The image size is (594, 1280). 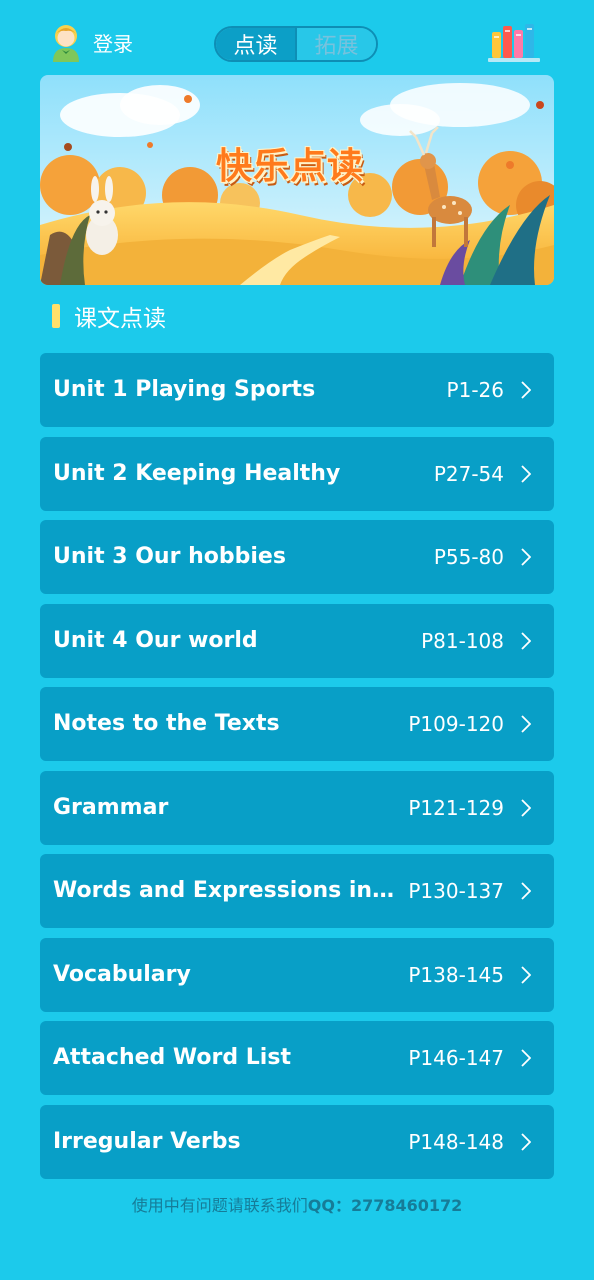 I want to click on user-avatar-icon, so click(x=66, y=43).